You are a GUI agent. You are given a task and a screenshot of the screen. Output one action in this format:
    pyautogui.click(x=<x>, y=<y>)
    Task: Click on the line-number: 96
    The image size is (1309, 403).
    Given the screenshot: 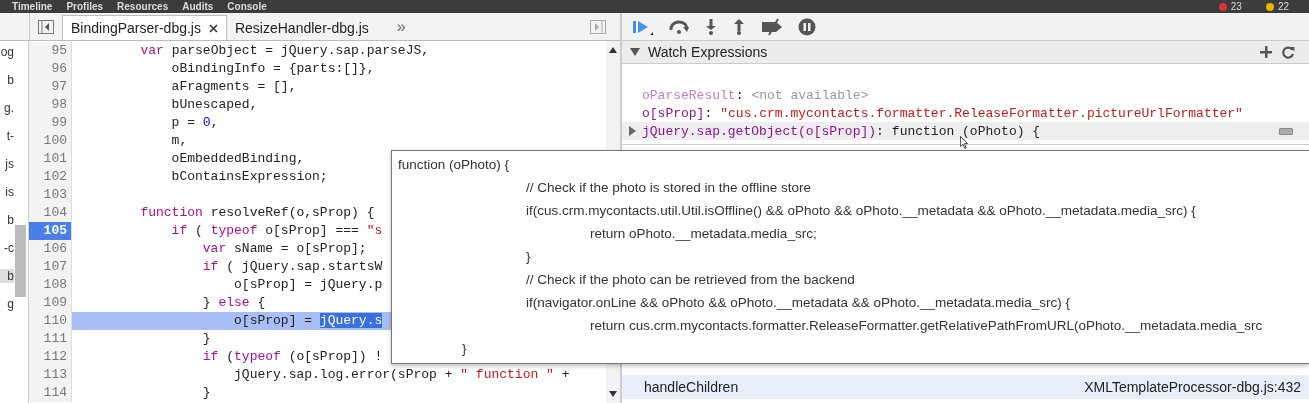 What is the action you would take?
    pyautogui.click(x=50, y=69)
    